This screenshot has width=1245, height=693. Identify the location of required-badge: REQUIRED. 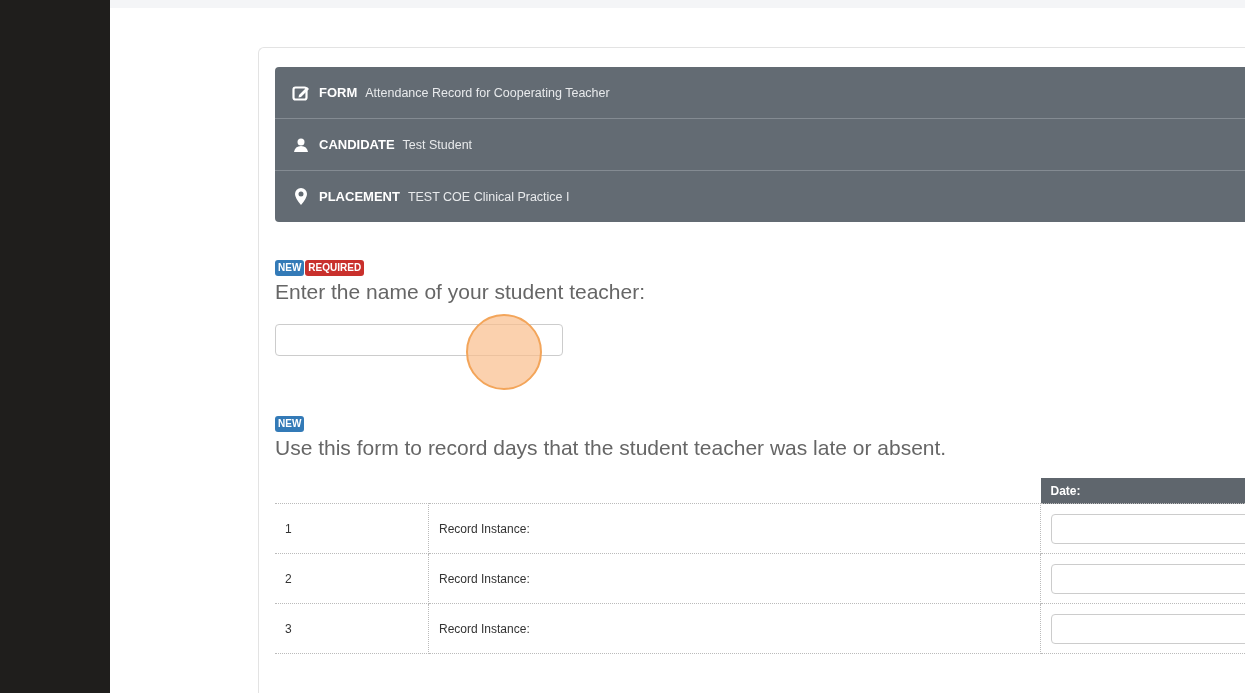
(335, 268).